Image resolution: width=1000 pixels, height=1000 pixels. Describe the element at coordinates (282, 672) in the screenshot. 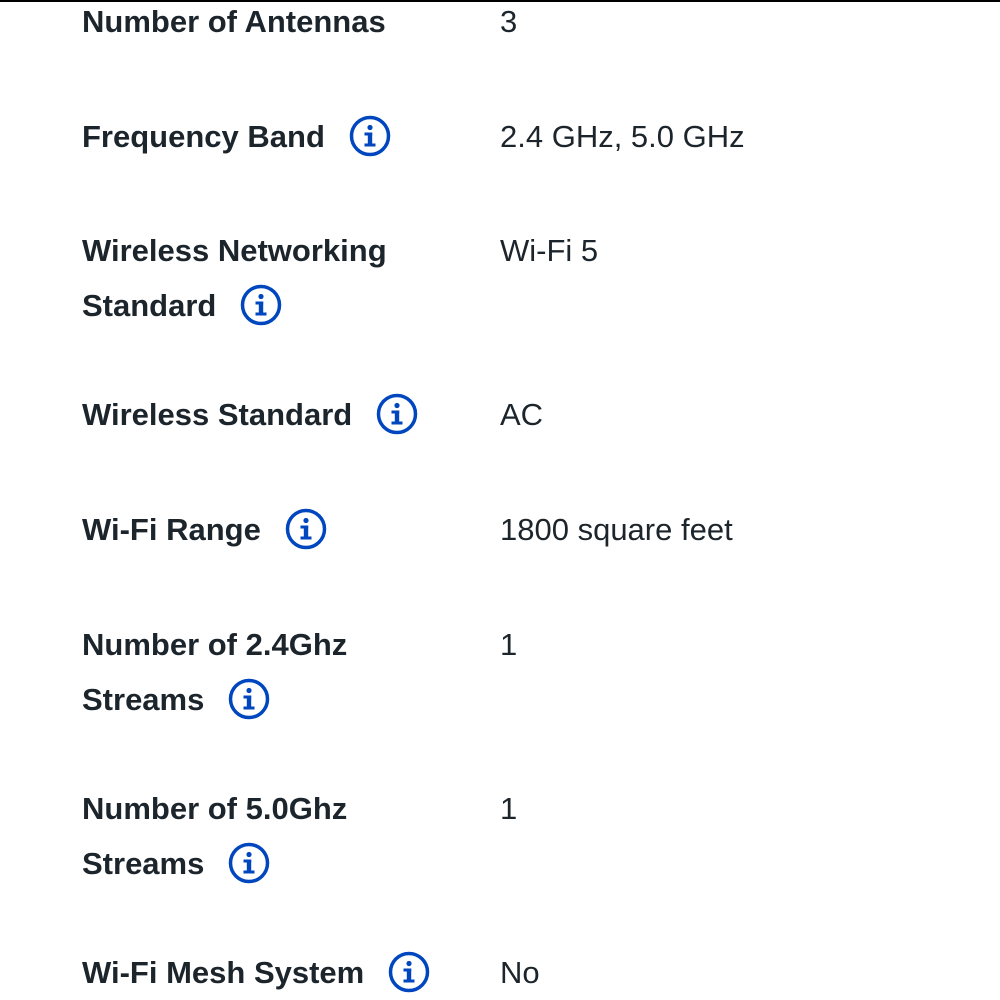

I see `spec-label: Number of 2.4Ghz Streams` at that location.